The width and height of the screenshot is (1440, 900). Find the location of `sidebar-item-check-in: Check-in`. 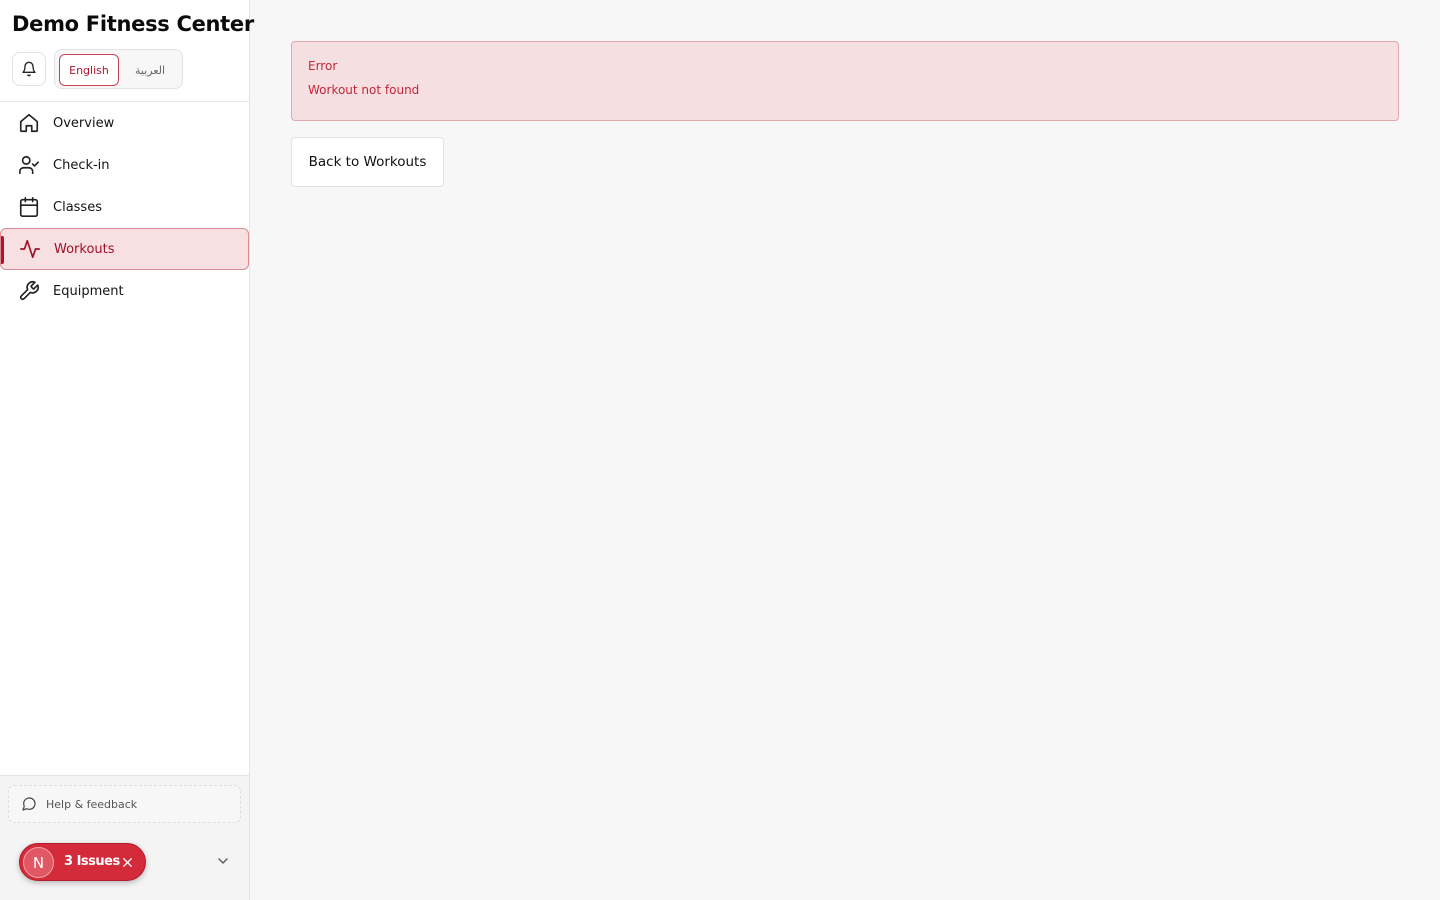

sidebar-item-check-in: Check-in is located at coordinates (124, 165).